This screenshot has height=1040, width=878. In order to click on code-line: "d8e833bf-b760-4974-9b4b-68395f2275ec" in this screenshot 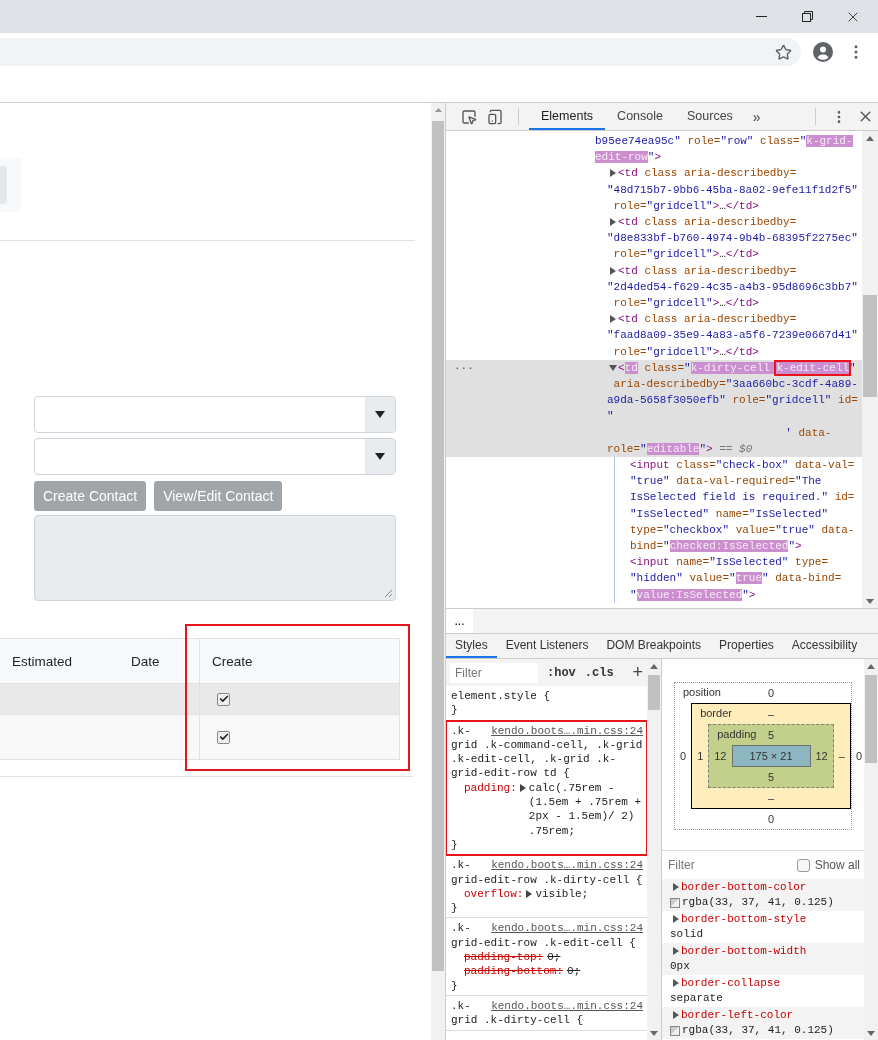, I will do `click(732, 239)`.